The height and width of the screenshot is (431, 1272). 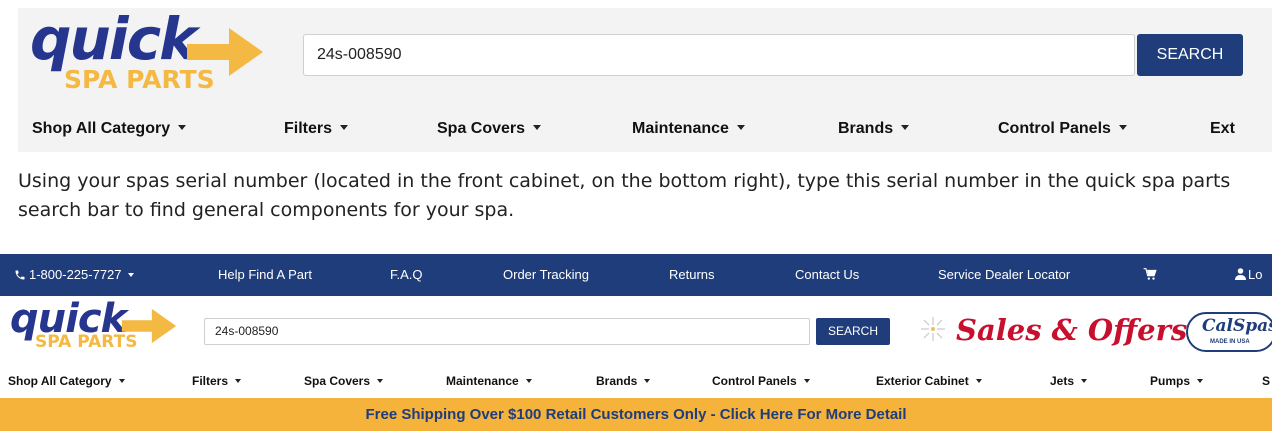 I want to click on nav-label: Jets, so click(x=1062, y=381).